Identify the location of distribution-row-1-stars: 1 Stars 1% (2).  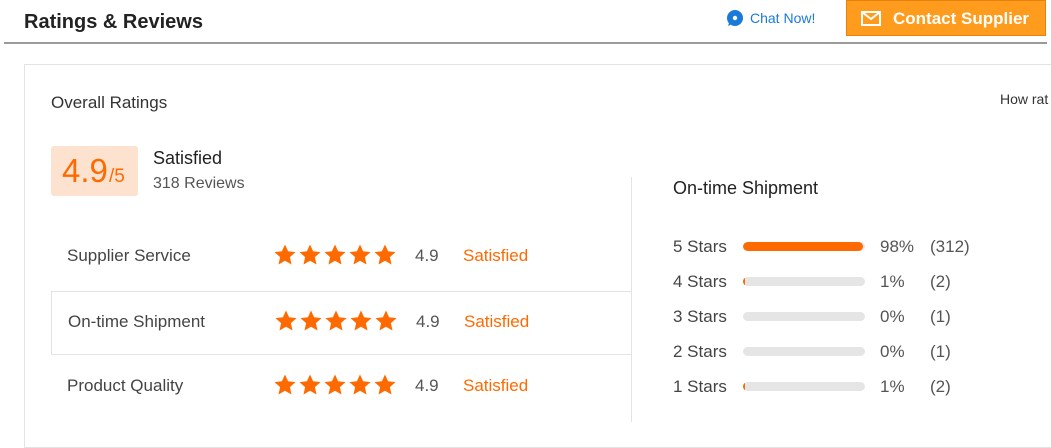
(833, 386).